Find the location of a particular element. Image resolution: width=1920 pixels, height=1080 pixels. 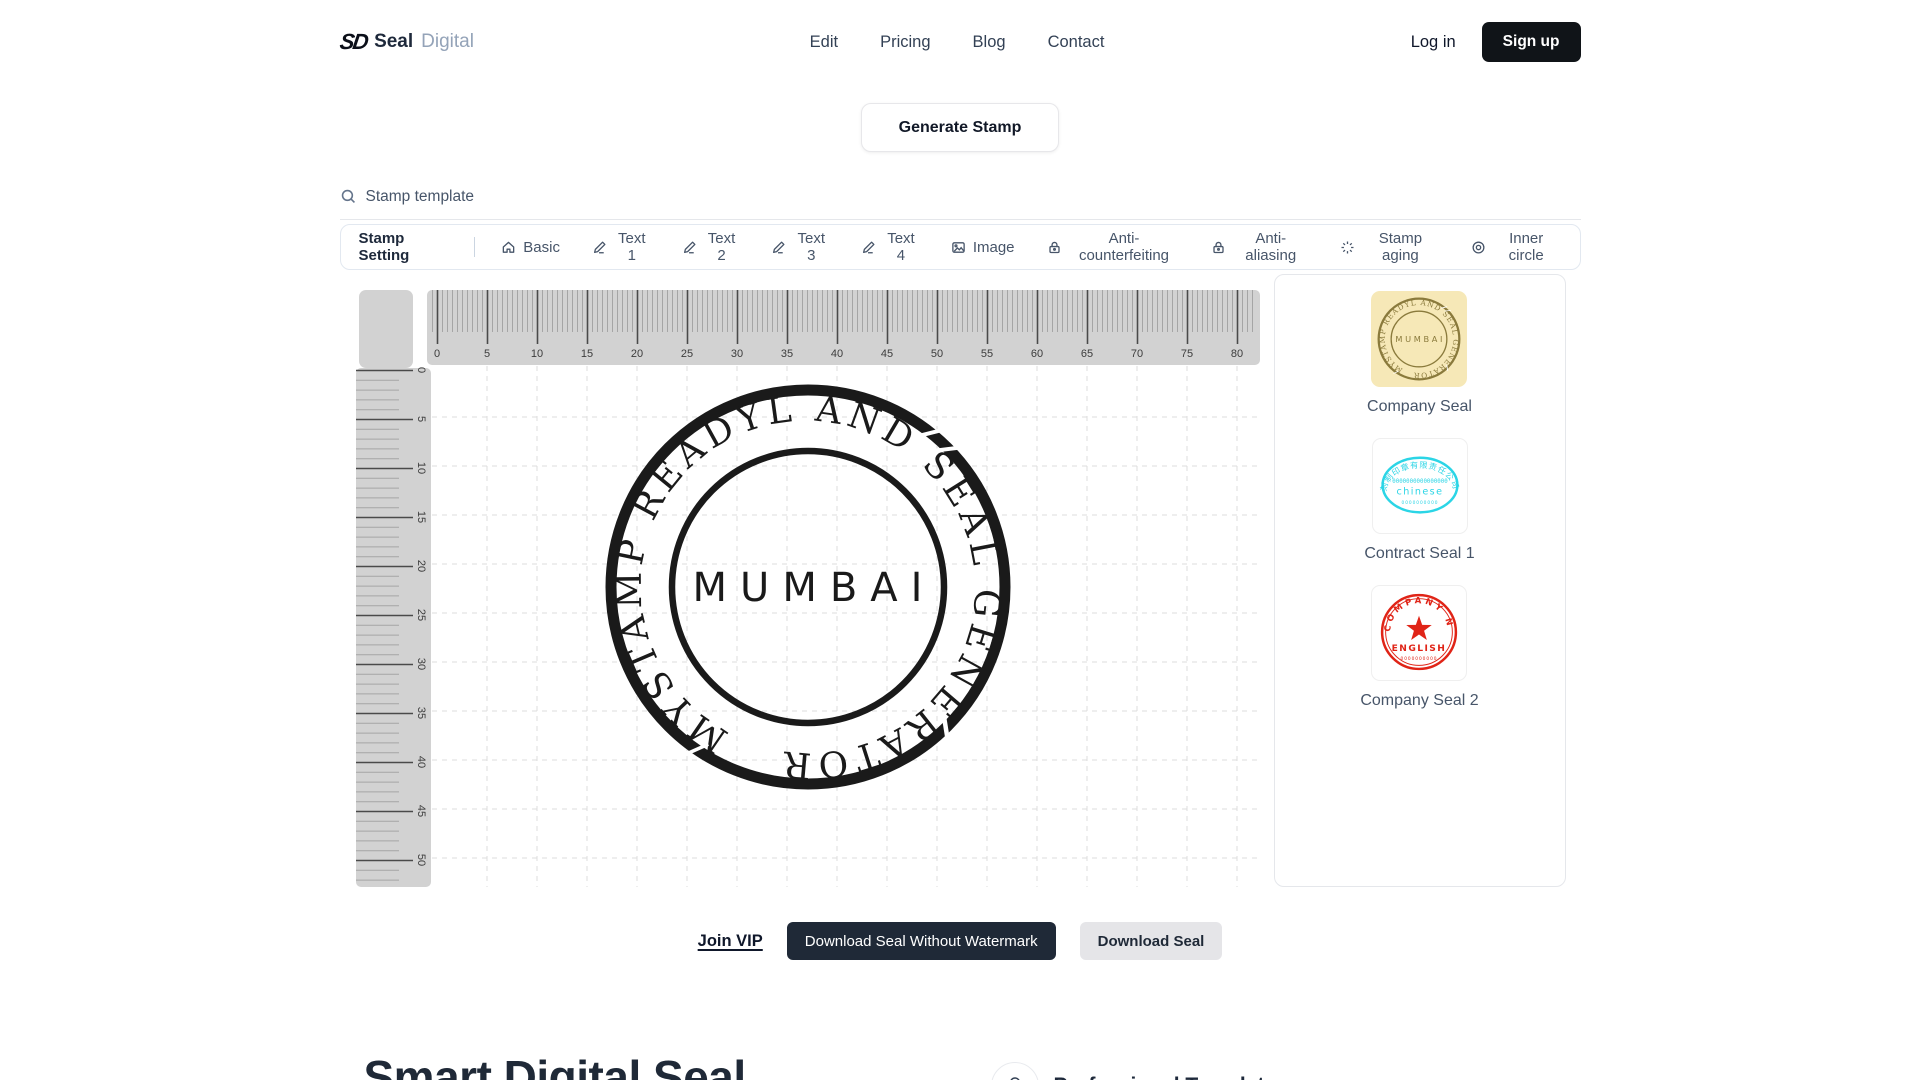

tab-label: Anti-aliasing is located at coordinates (1271, 247).